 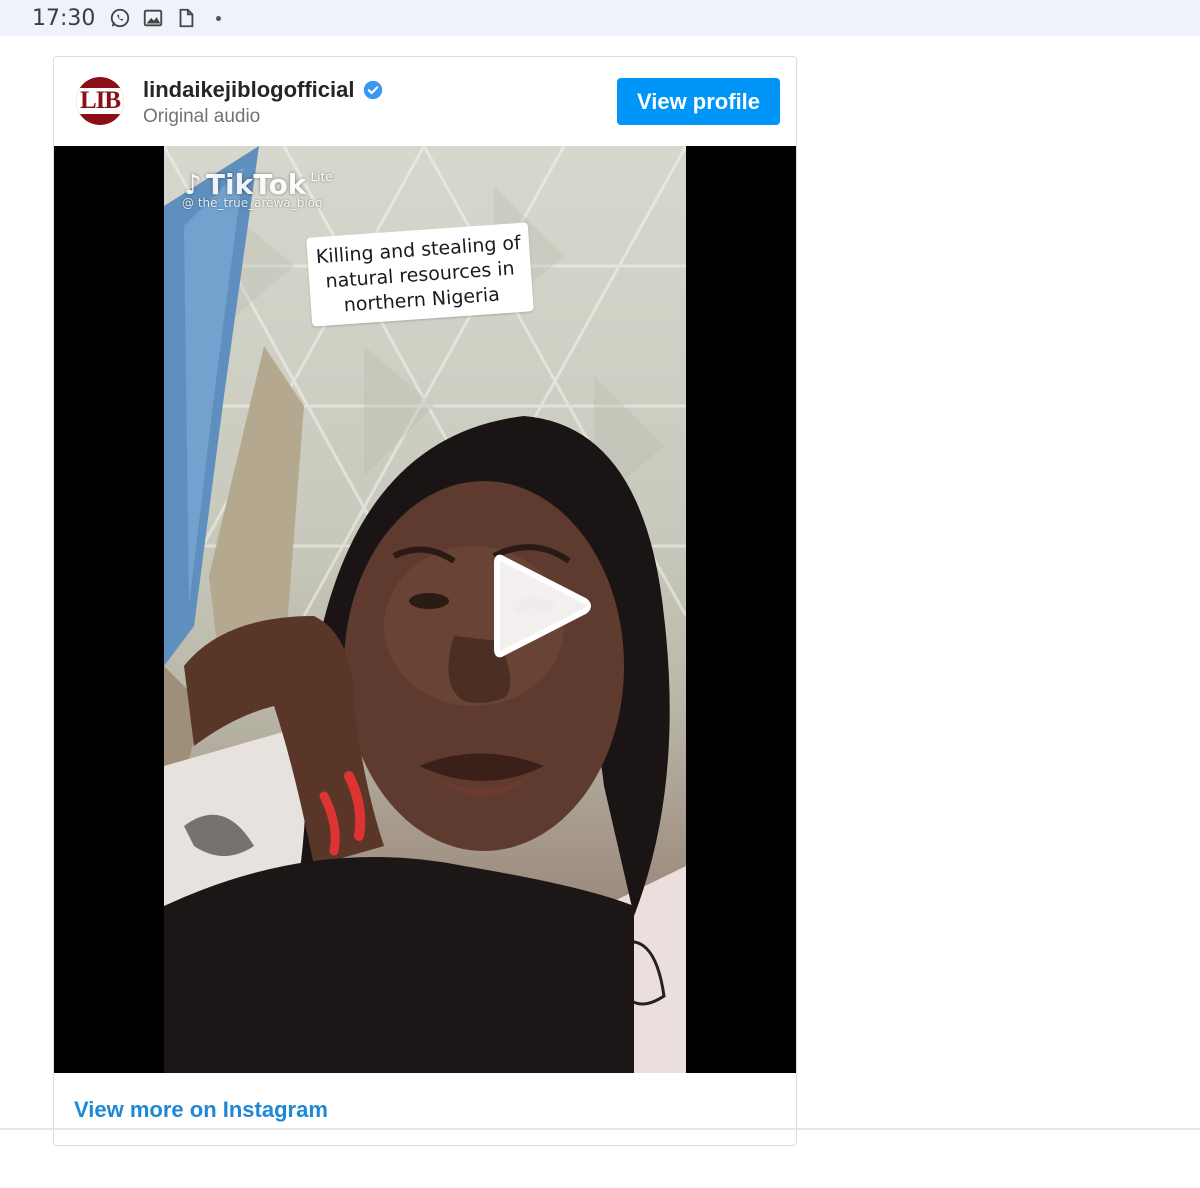 What do you see at coordinates (321, 177) in the screenshot?
I see `tiktok-suffix: Lite` at bounding box center [321, 177].